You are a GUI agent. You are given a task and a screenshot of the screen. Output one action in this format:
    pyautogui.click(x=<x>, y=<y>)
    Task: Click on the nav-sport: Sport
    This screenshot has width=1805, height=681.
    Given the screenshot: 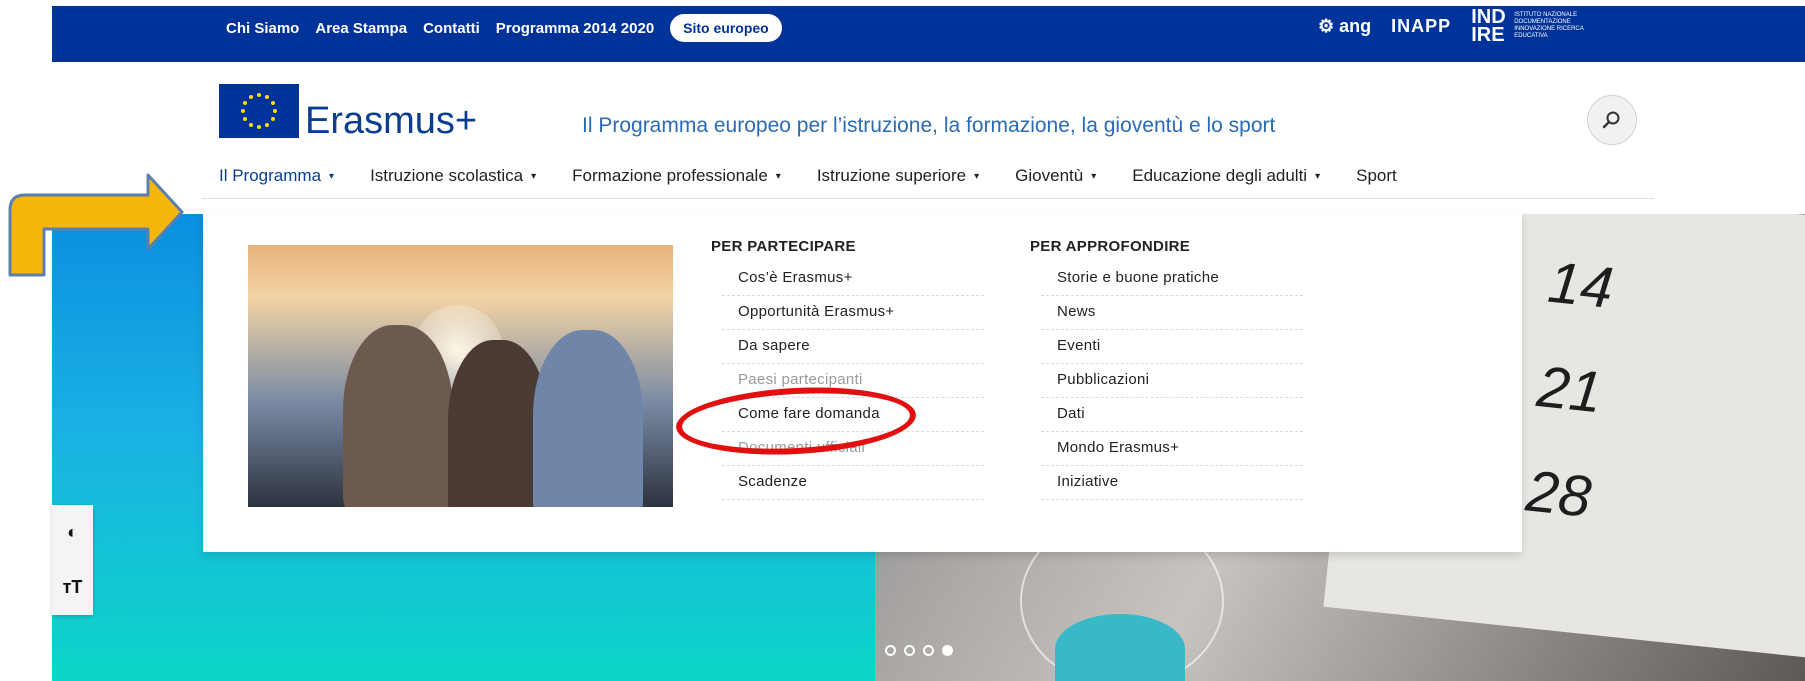 What is the action you would take?
    pyautogui.click(x=1376, y=180)
    